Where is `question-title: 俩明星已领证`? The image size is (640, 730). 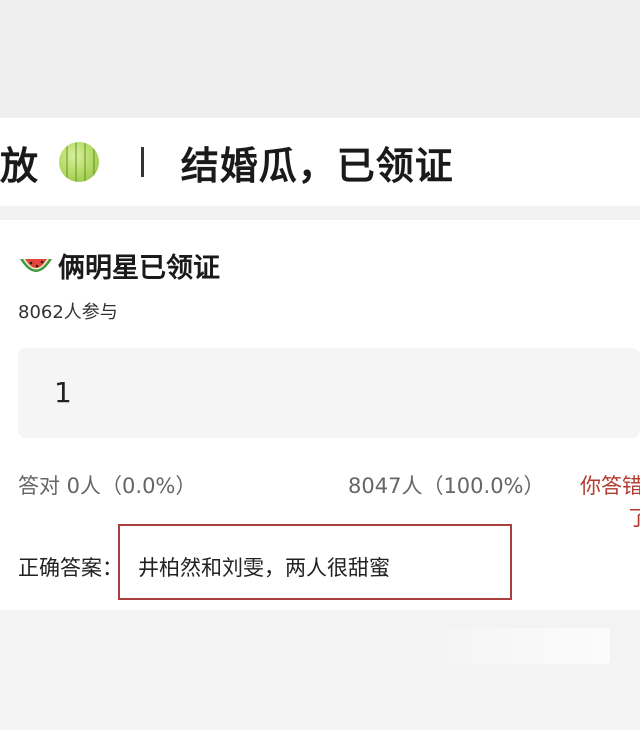 question-title: 俩明星已领证 is located at coordinates (119, 265).